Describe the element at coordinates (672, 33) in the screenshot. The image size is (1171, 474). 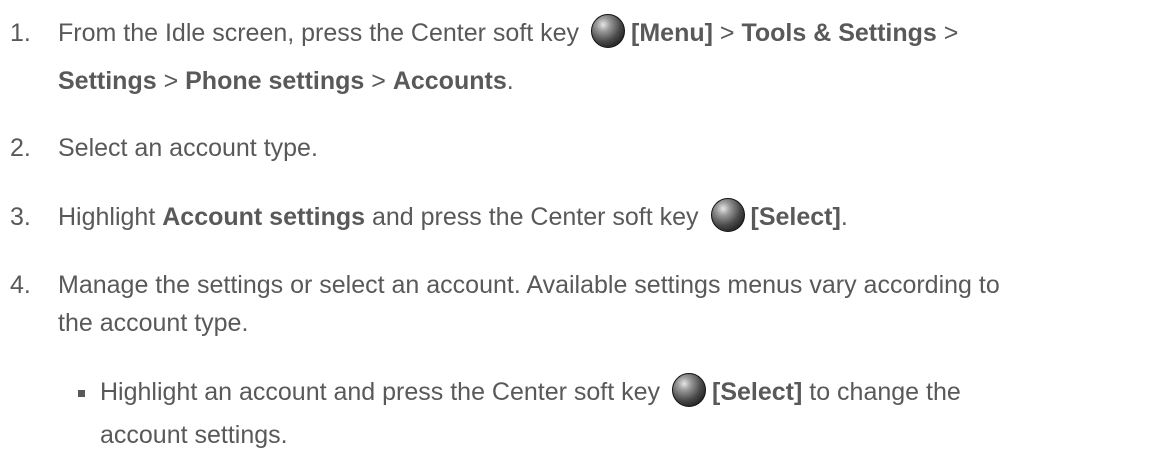
I see `menu-key-label: [Menu]` at that location.